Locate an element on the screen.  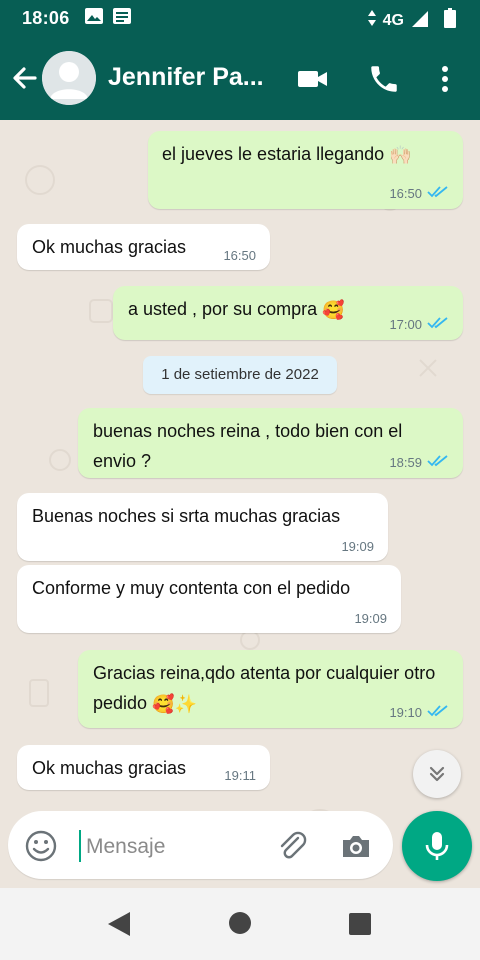
text-cursor is located at coordinates (80, 846).